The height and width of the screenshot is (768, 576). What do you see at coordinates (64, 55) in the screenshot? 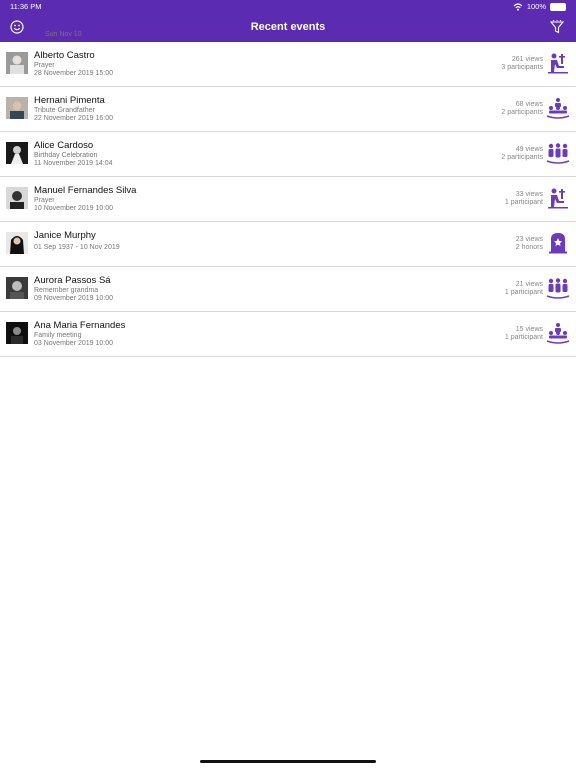
I see `event-name: Alberto Castro` at bounding box center [64, 55].